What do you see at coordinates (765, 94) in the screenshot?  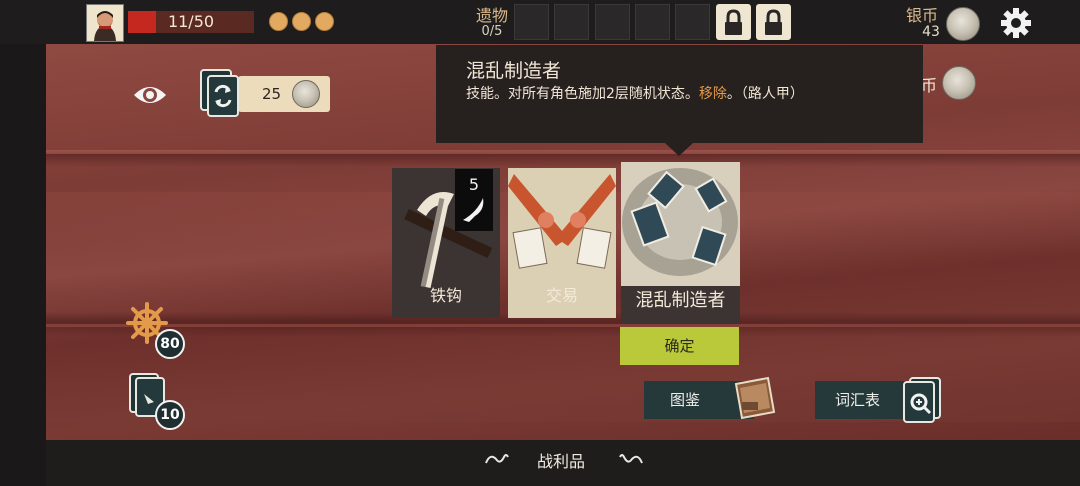 I see `tooltip-desc-tail: 。（路人甲）` at bounding box center [765, 94].